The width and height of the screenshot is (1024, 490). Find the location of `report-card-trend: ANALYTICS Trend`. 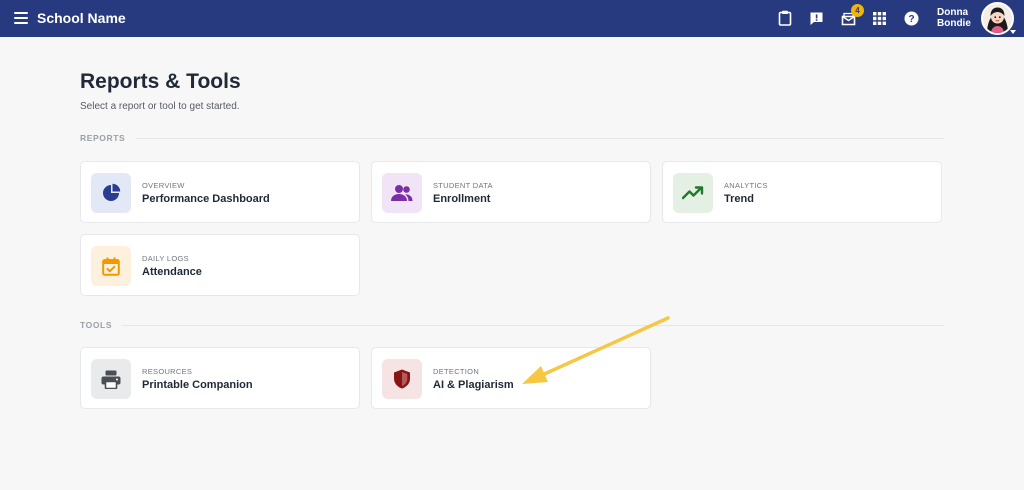

report-card-trend: ANALYTICS Trend is located at coordinates (802, 192).